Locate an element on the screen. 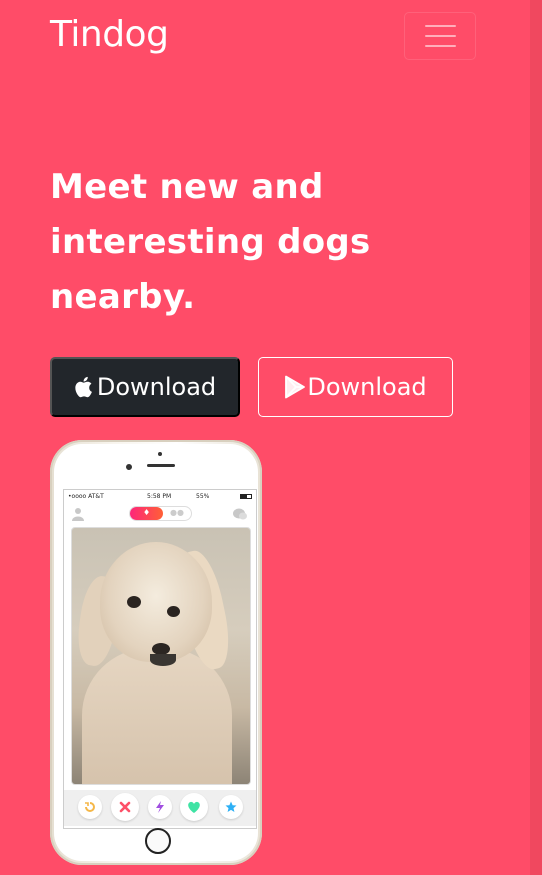 The image size is (542, 875). rewind-icon is located at coordinates (90, 807).